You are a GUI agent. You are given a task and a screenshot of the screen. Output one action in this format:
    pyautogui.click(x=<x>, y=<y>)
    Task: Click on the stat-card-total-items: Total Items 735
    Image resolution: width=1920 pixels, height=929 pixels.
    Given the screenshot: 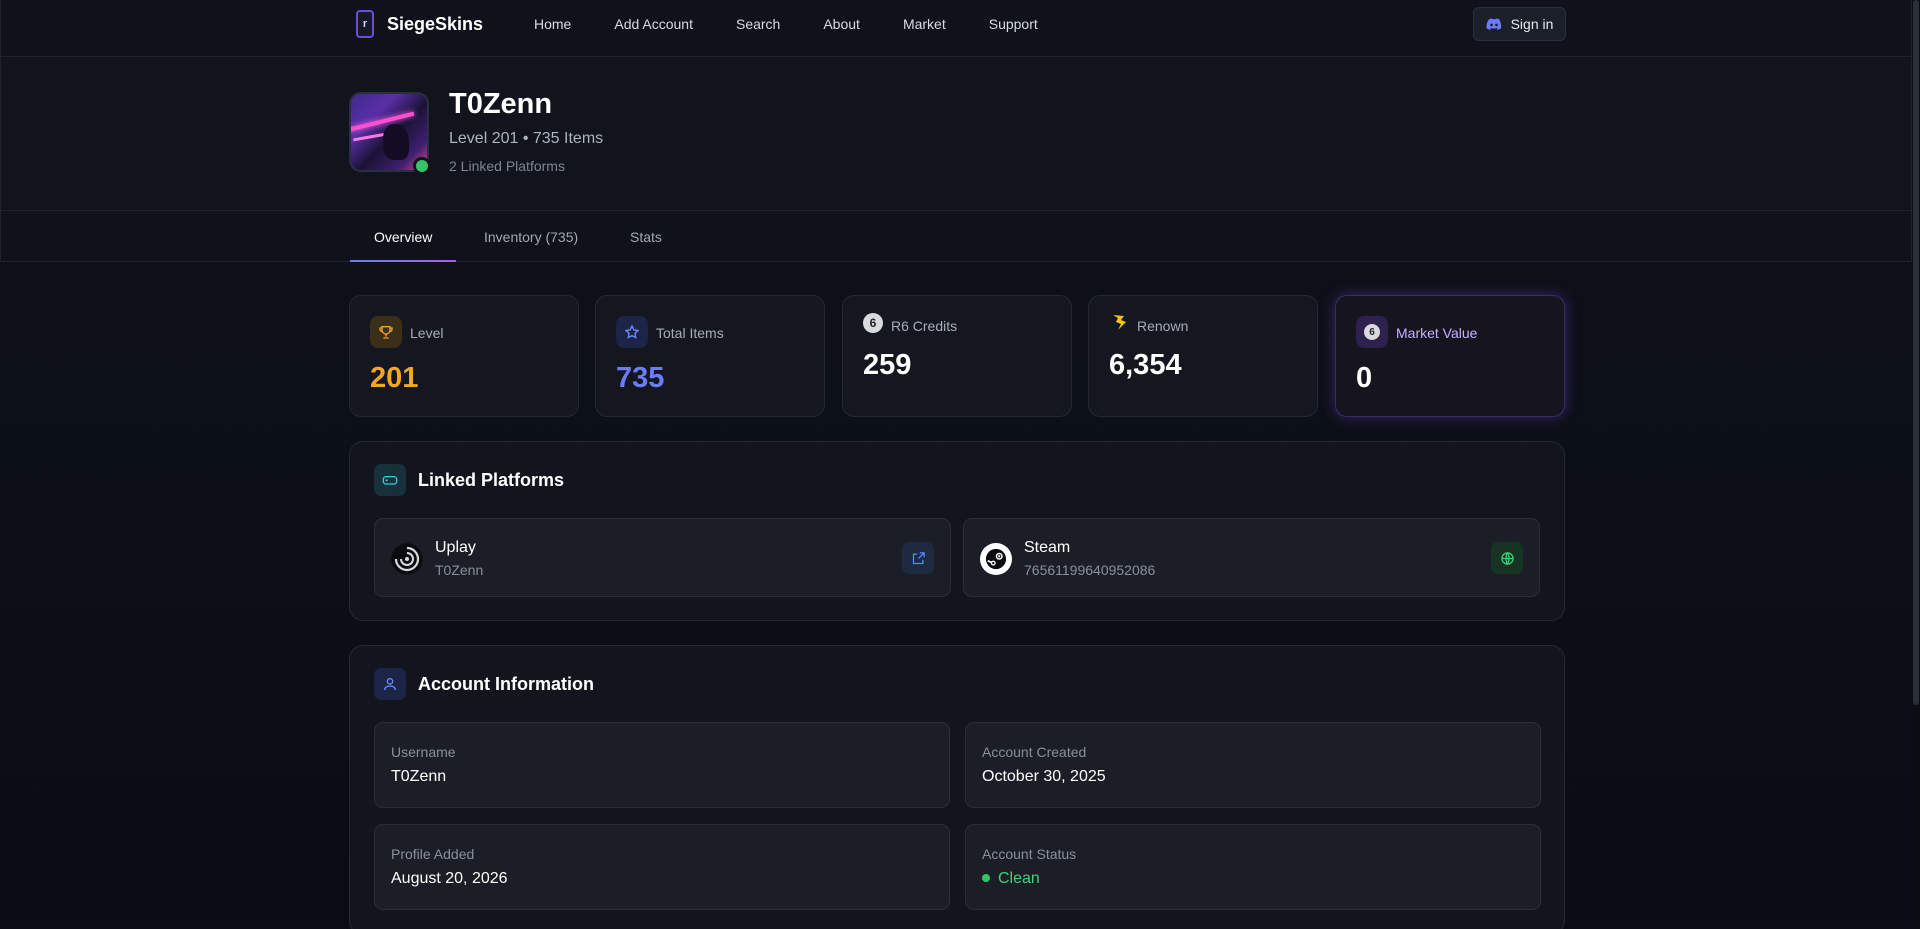 What is the action you would take?
    pyautogui.click(x=710, y=356)
    